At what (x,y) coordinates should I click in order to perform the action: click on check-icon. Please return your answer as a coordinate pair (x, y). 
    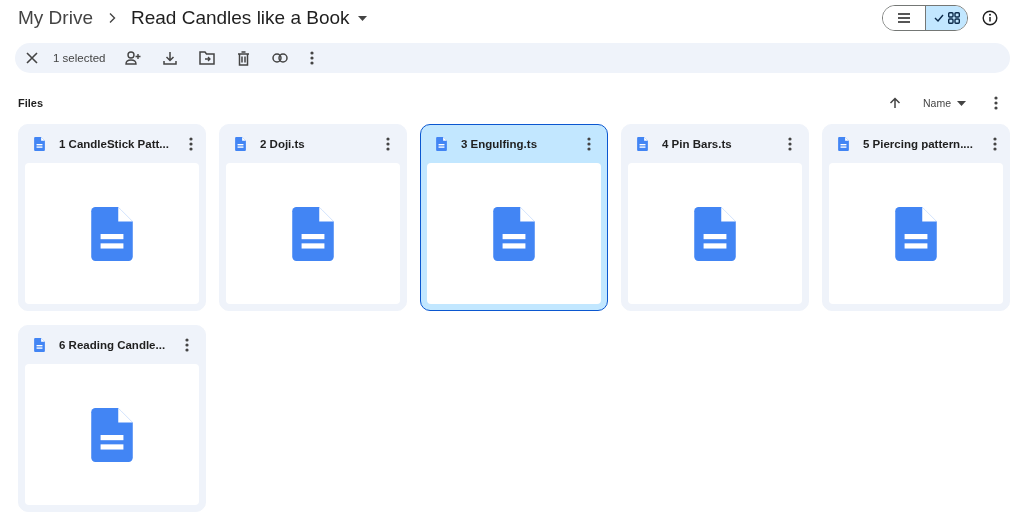
    Looking at the image, I should click on (938, 18).